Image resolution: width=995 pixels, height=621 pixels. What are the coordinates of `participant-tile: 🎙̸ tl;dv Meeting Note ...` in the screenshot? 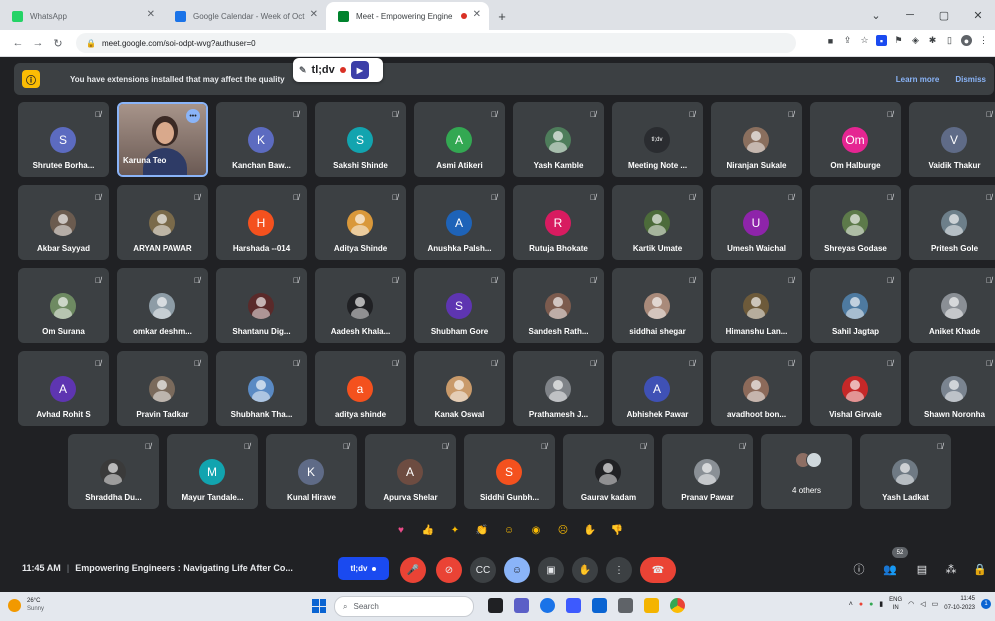 It's located at (657, 139).